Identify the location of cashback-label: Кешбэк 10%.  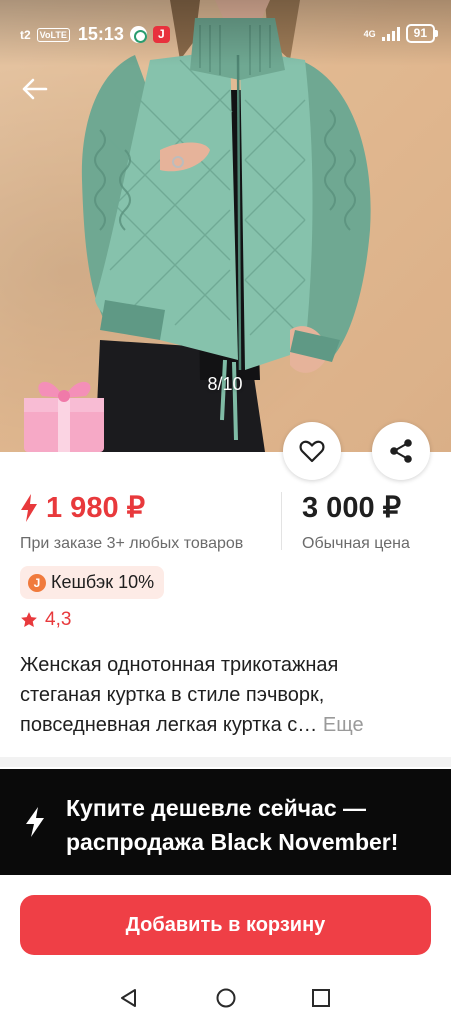
(103, 582).